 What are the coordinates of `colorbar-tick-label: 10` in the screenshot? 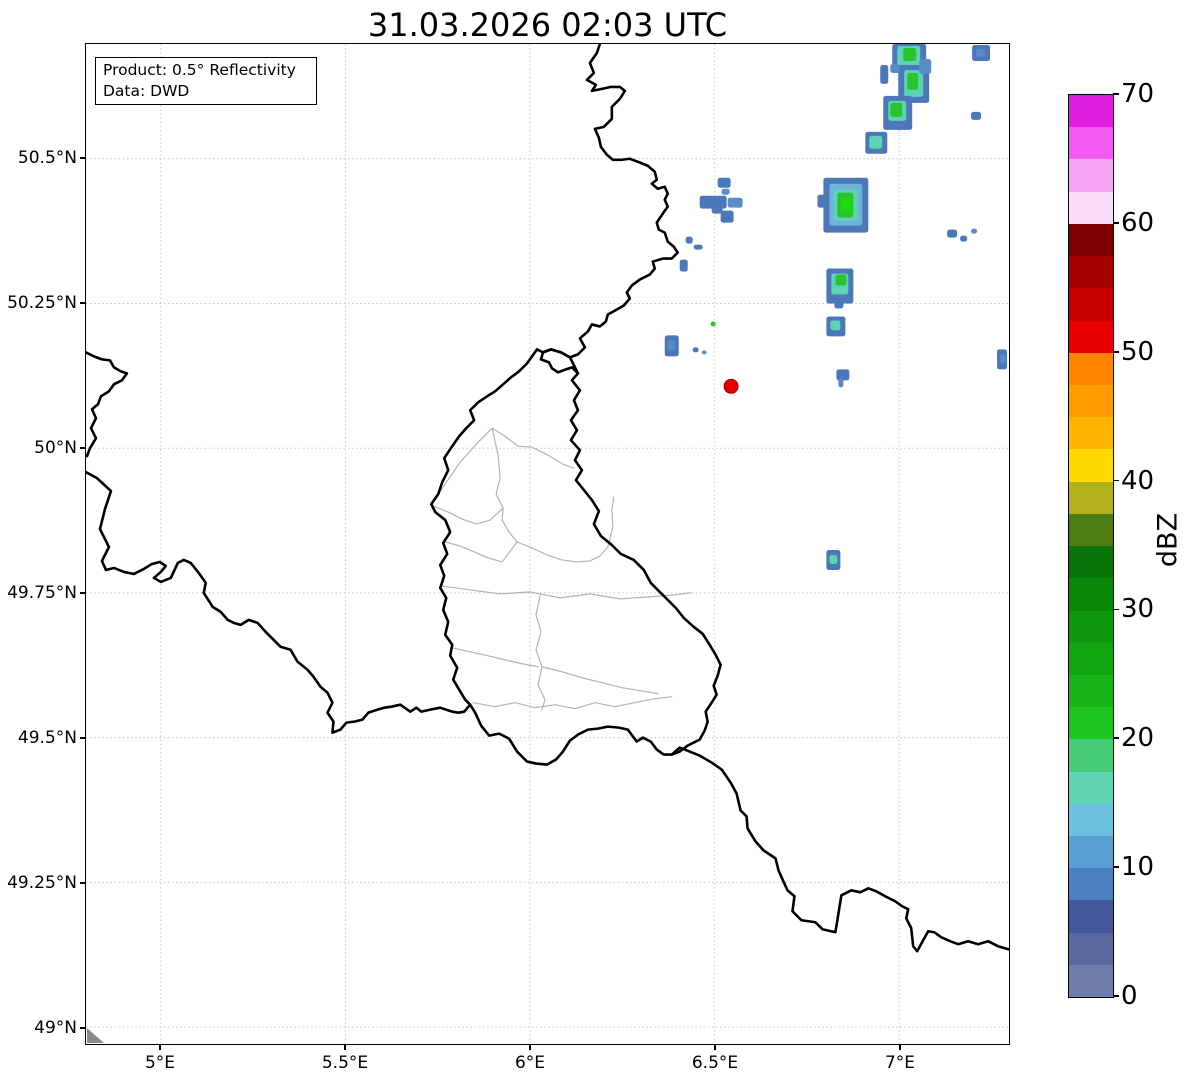 It's located at (1138, 867).